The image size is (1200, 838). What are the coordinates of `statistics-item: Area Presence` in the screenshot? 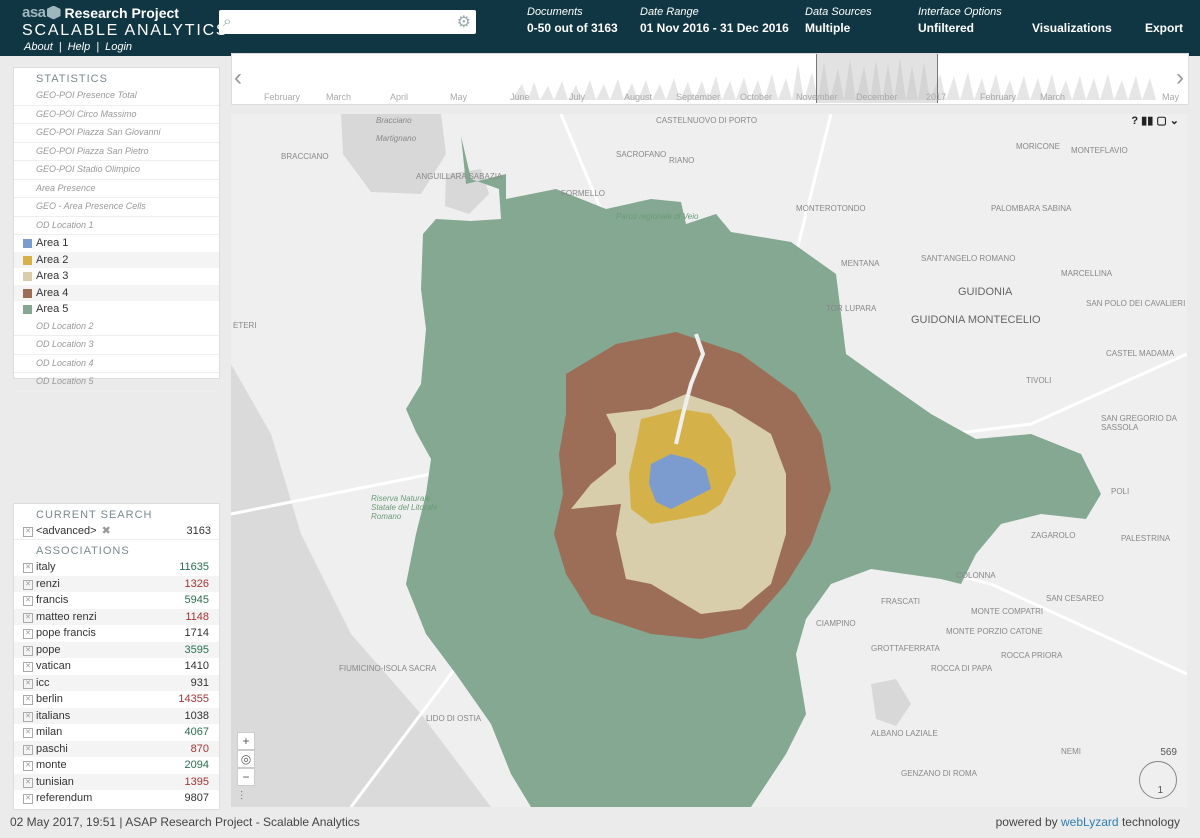 It's located at (116, 189).